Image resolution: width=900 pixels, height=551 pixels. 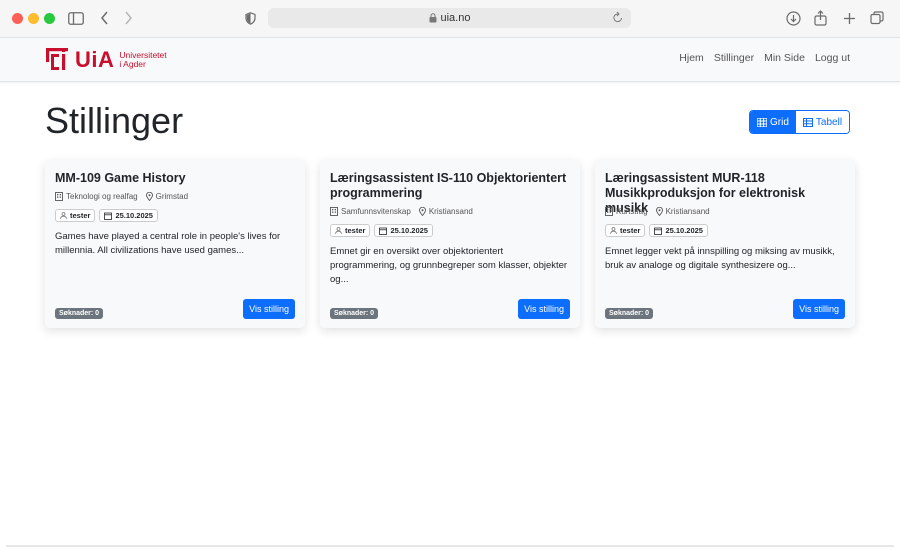 I want to click on page-bottom-divider, so click(x=450, y=546).